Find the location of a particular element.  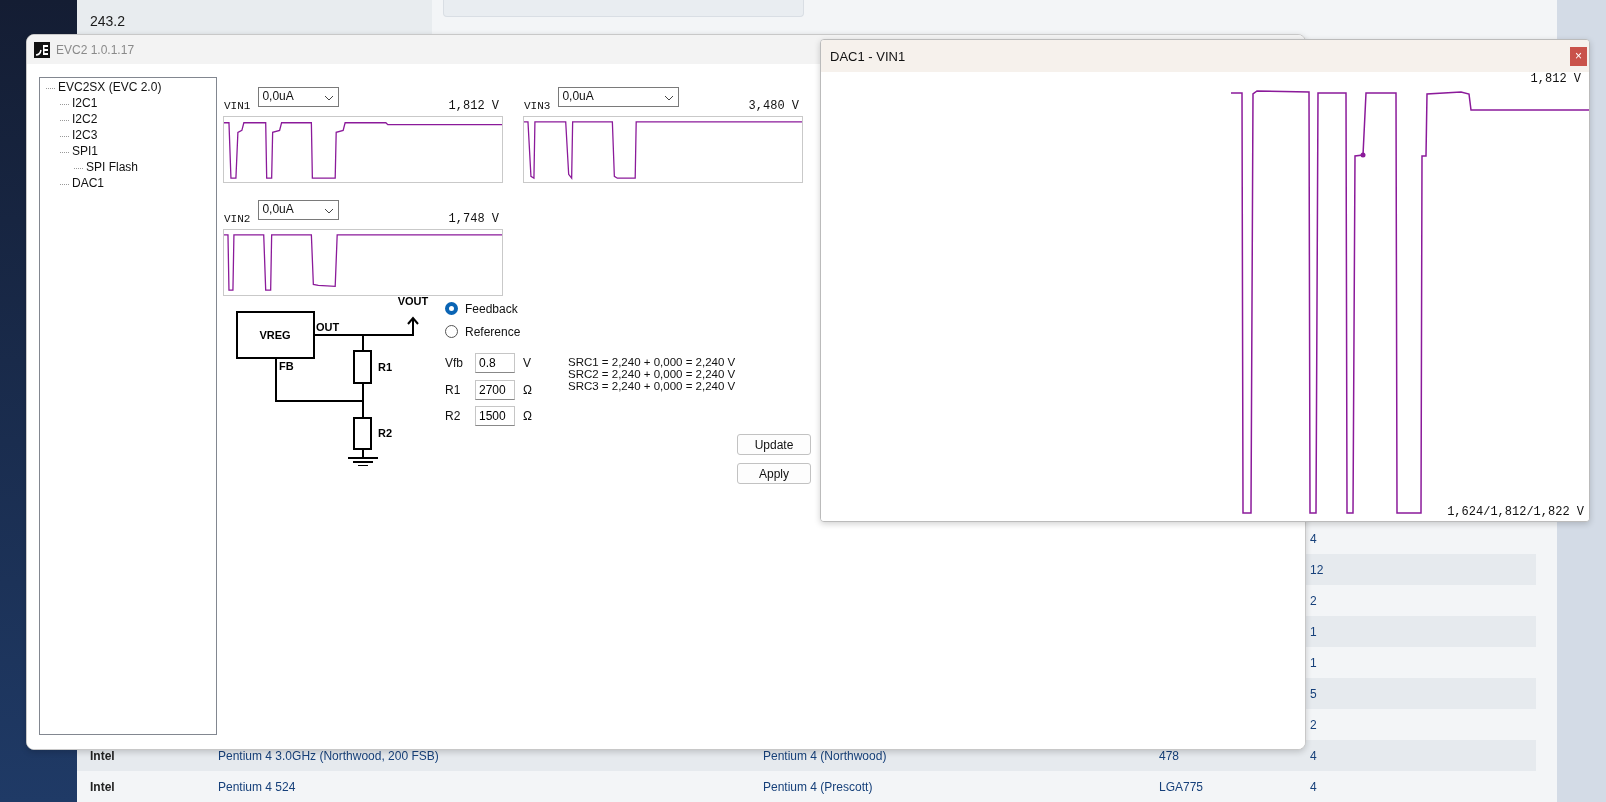

channel-reading: 1,748 V is located at coordinates (473, 219).